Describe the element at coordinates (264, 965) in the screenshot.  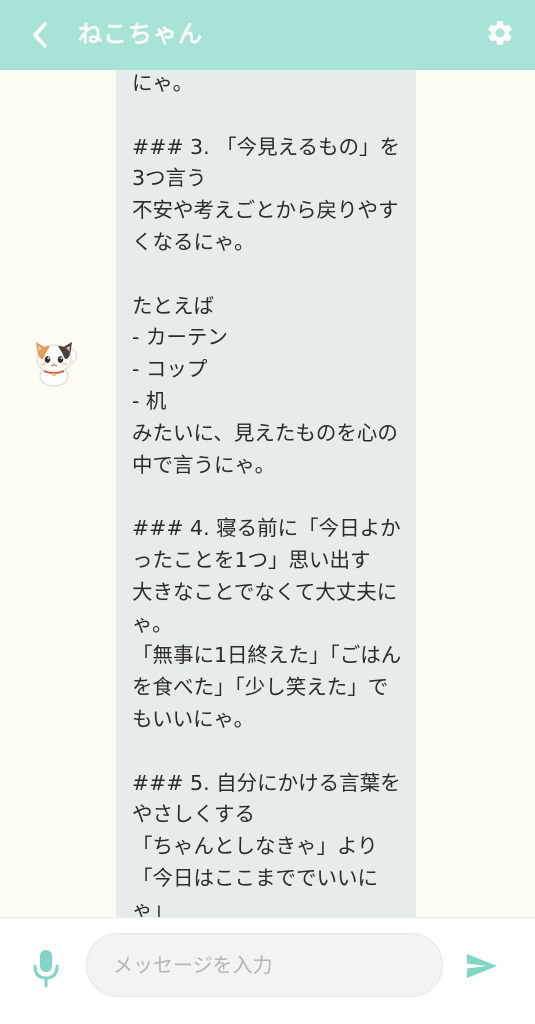
I see `message-input` at that location.